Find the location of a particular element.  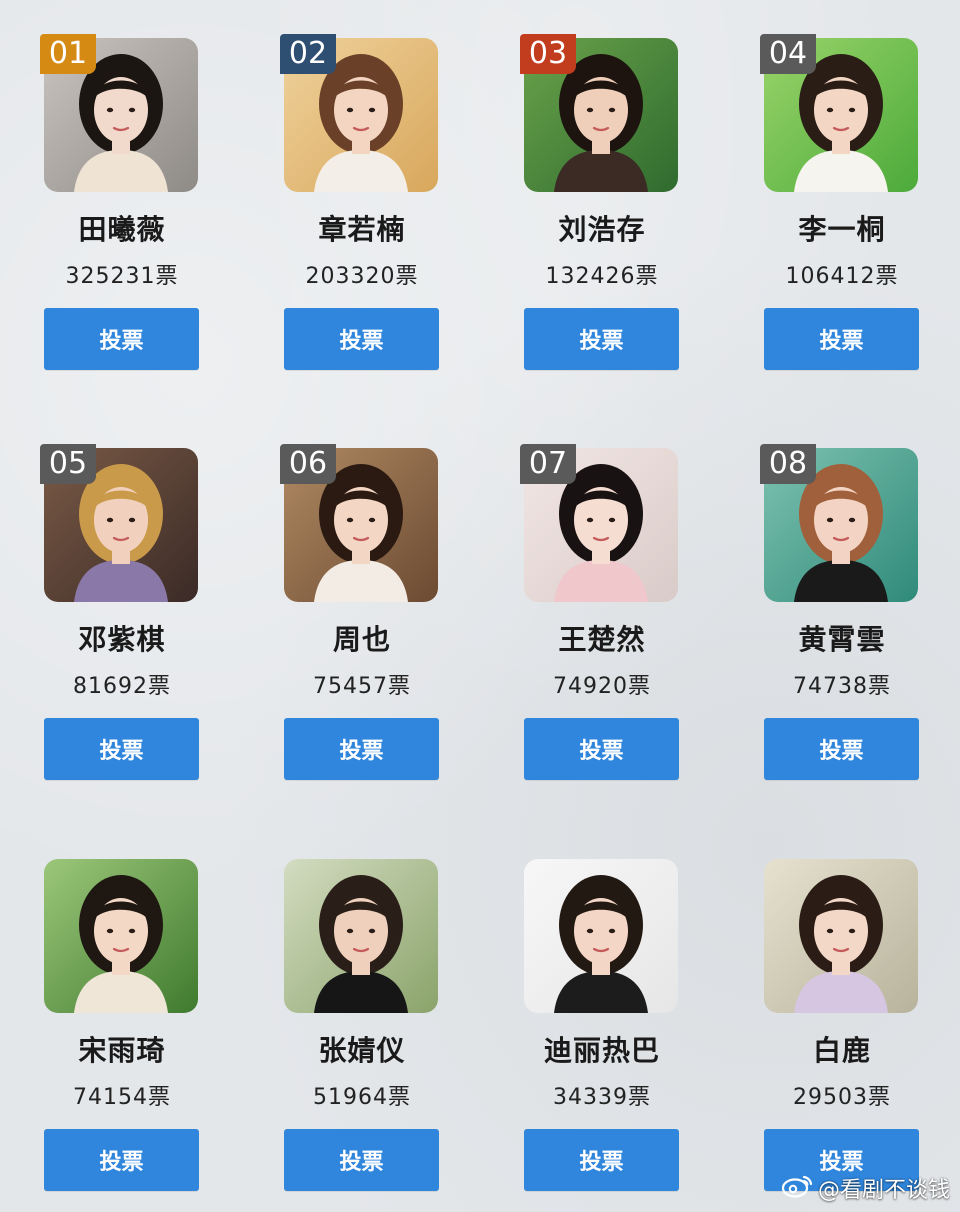

candidate-name: 周也 is located at coordinates (361, 639).